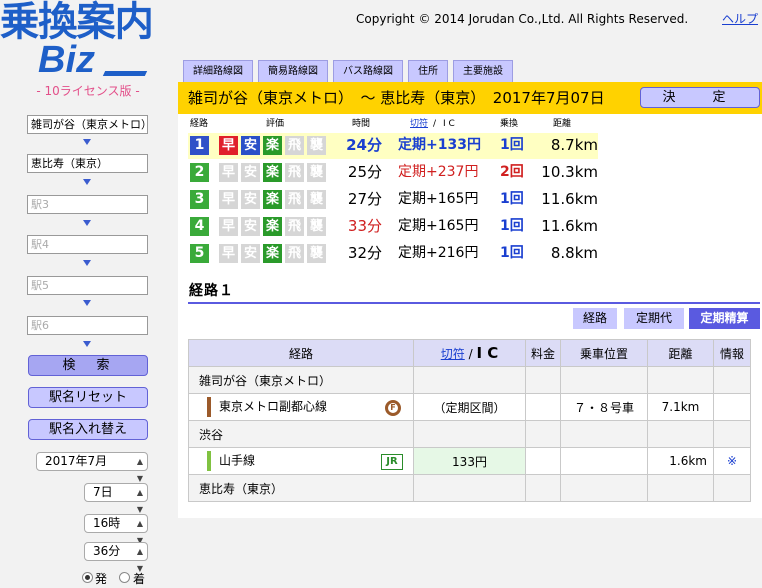 This screenshot has width=762, height=588. I want to click on subtab-commuter-pass: 定期代, so click(654, 318).